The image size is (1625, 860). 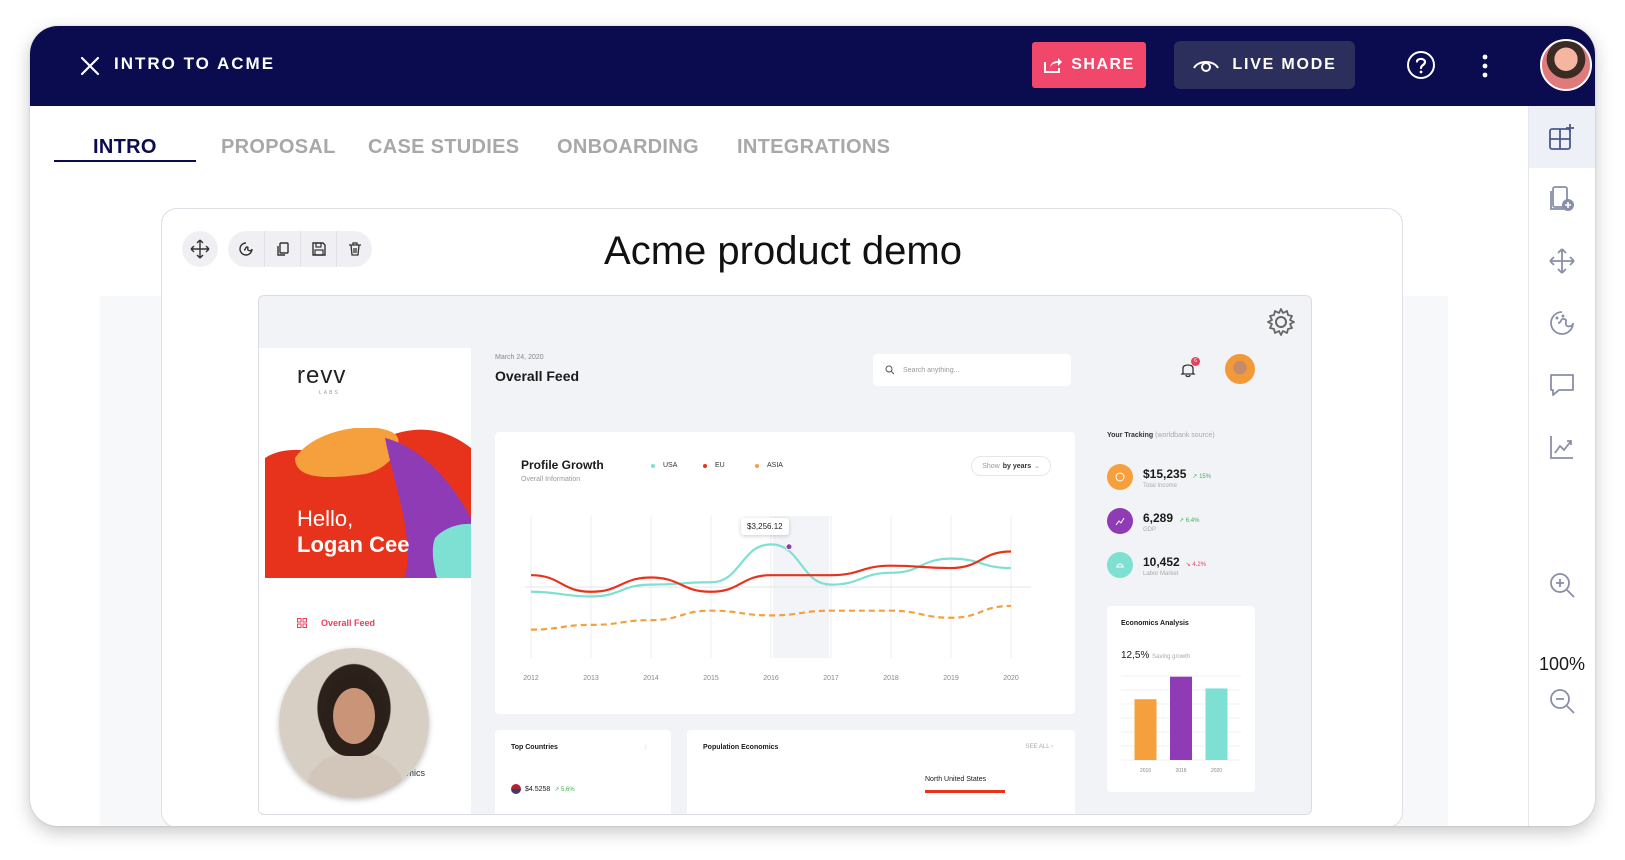 I want to click on top-countries-title: Top Countries, so click(x=534, y=747).